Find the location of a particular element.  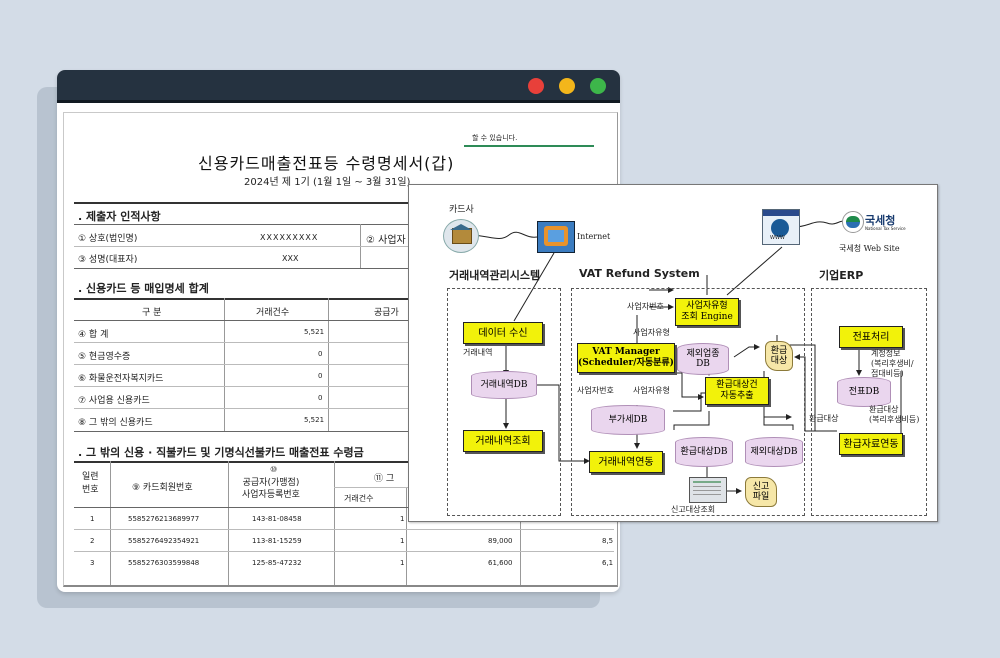

roll-report-file: 신고 파일 is located at coordinates (761, 492).